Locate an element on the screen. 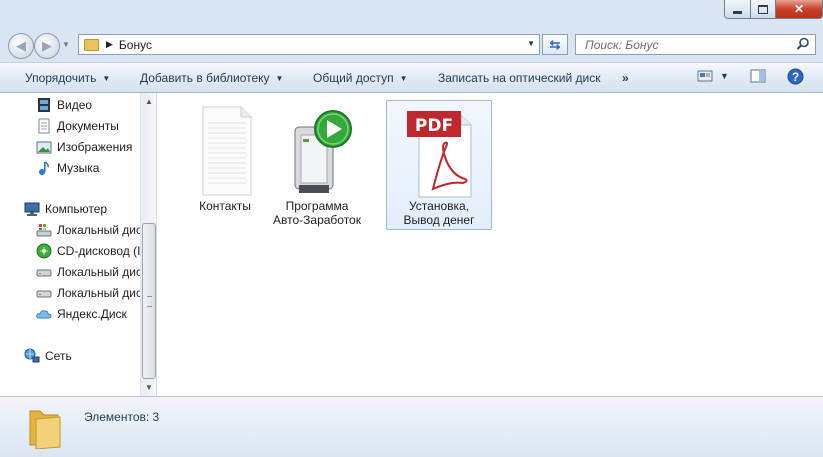 This screenshot has width=823, height=457. network-icon is located at coordinates (32, 356).